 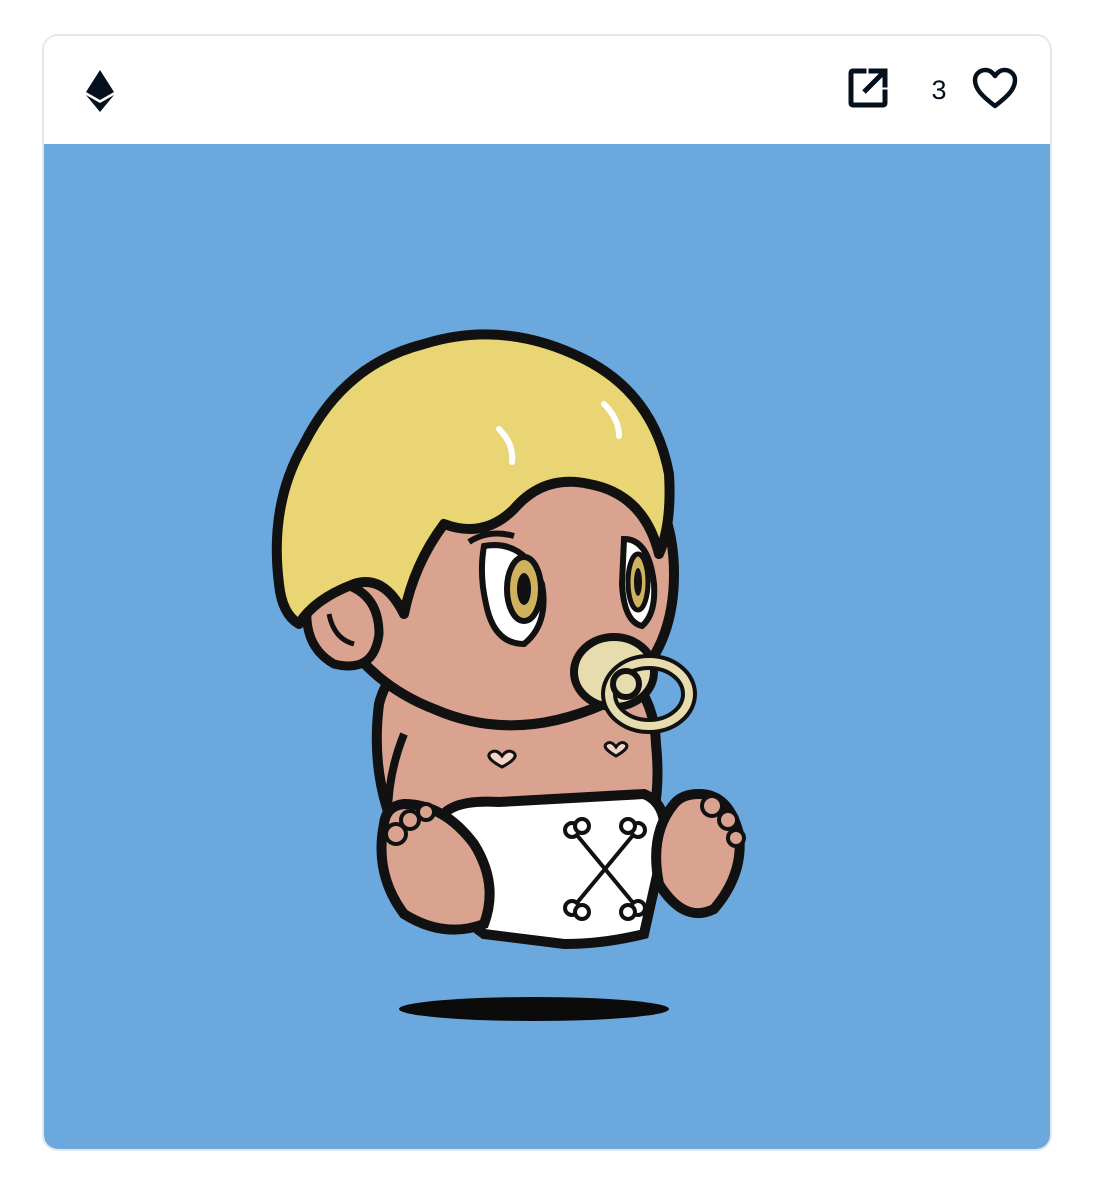 I want to click on external-link-icon, so click(x=868, y=90).